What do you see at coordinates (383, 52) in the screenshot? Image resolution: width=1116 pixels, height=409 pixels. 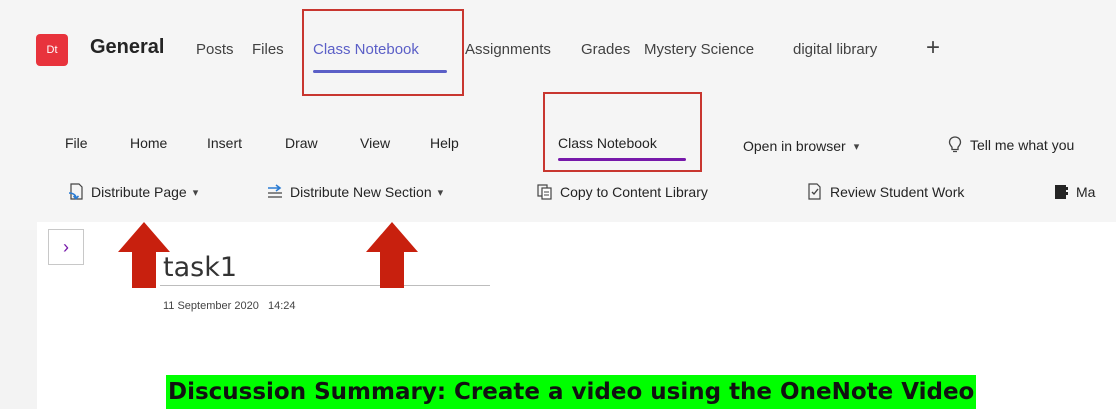 I see `highlight-box-tab` at bounding box center [383, 52].